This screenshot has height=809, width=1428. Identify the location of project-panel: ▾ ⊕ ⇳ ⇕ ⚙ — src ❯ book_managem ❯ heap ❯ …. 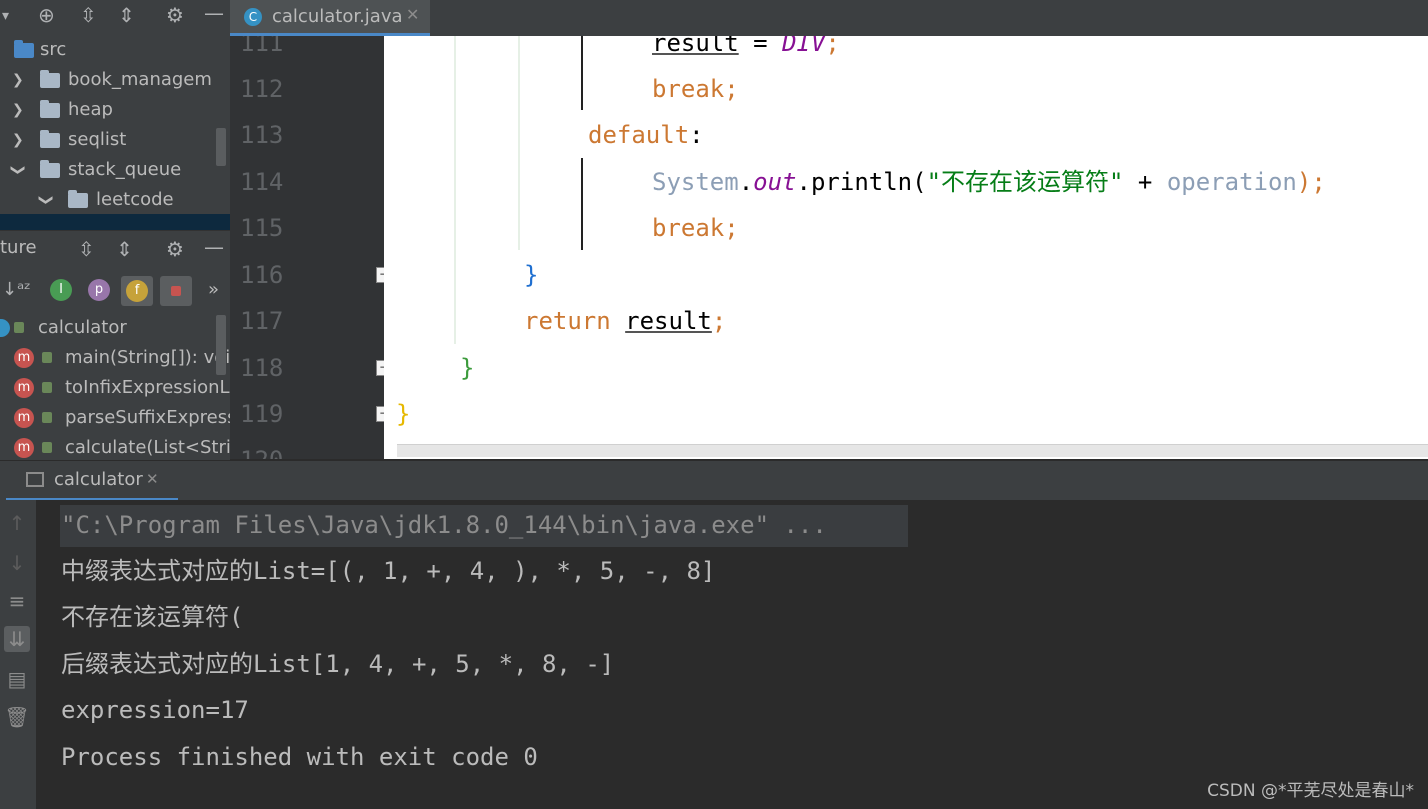
(115, 115).